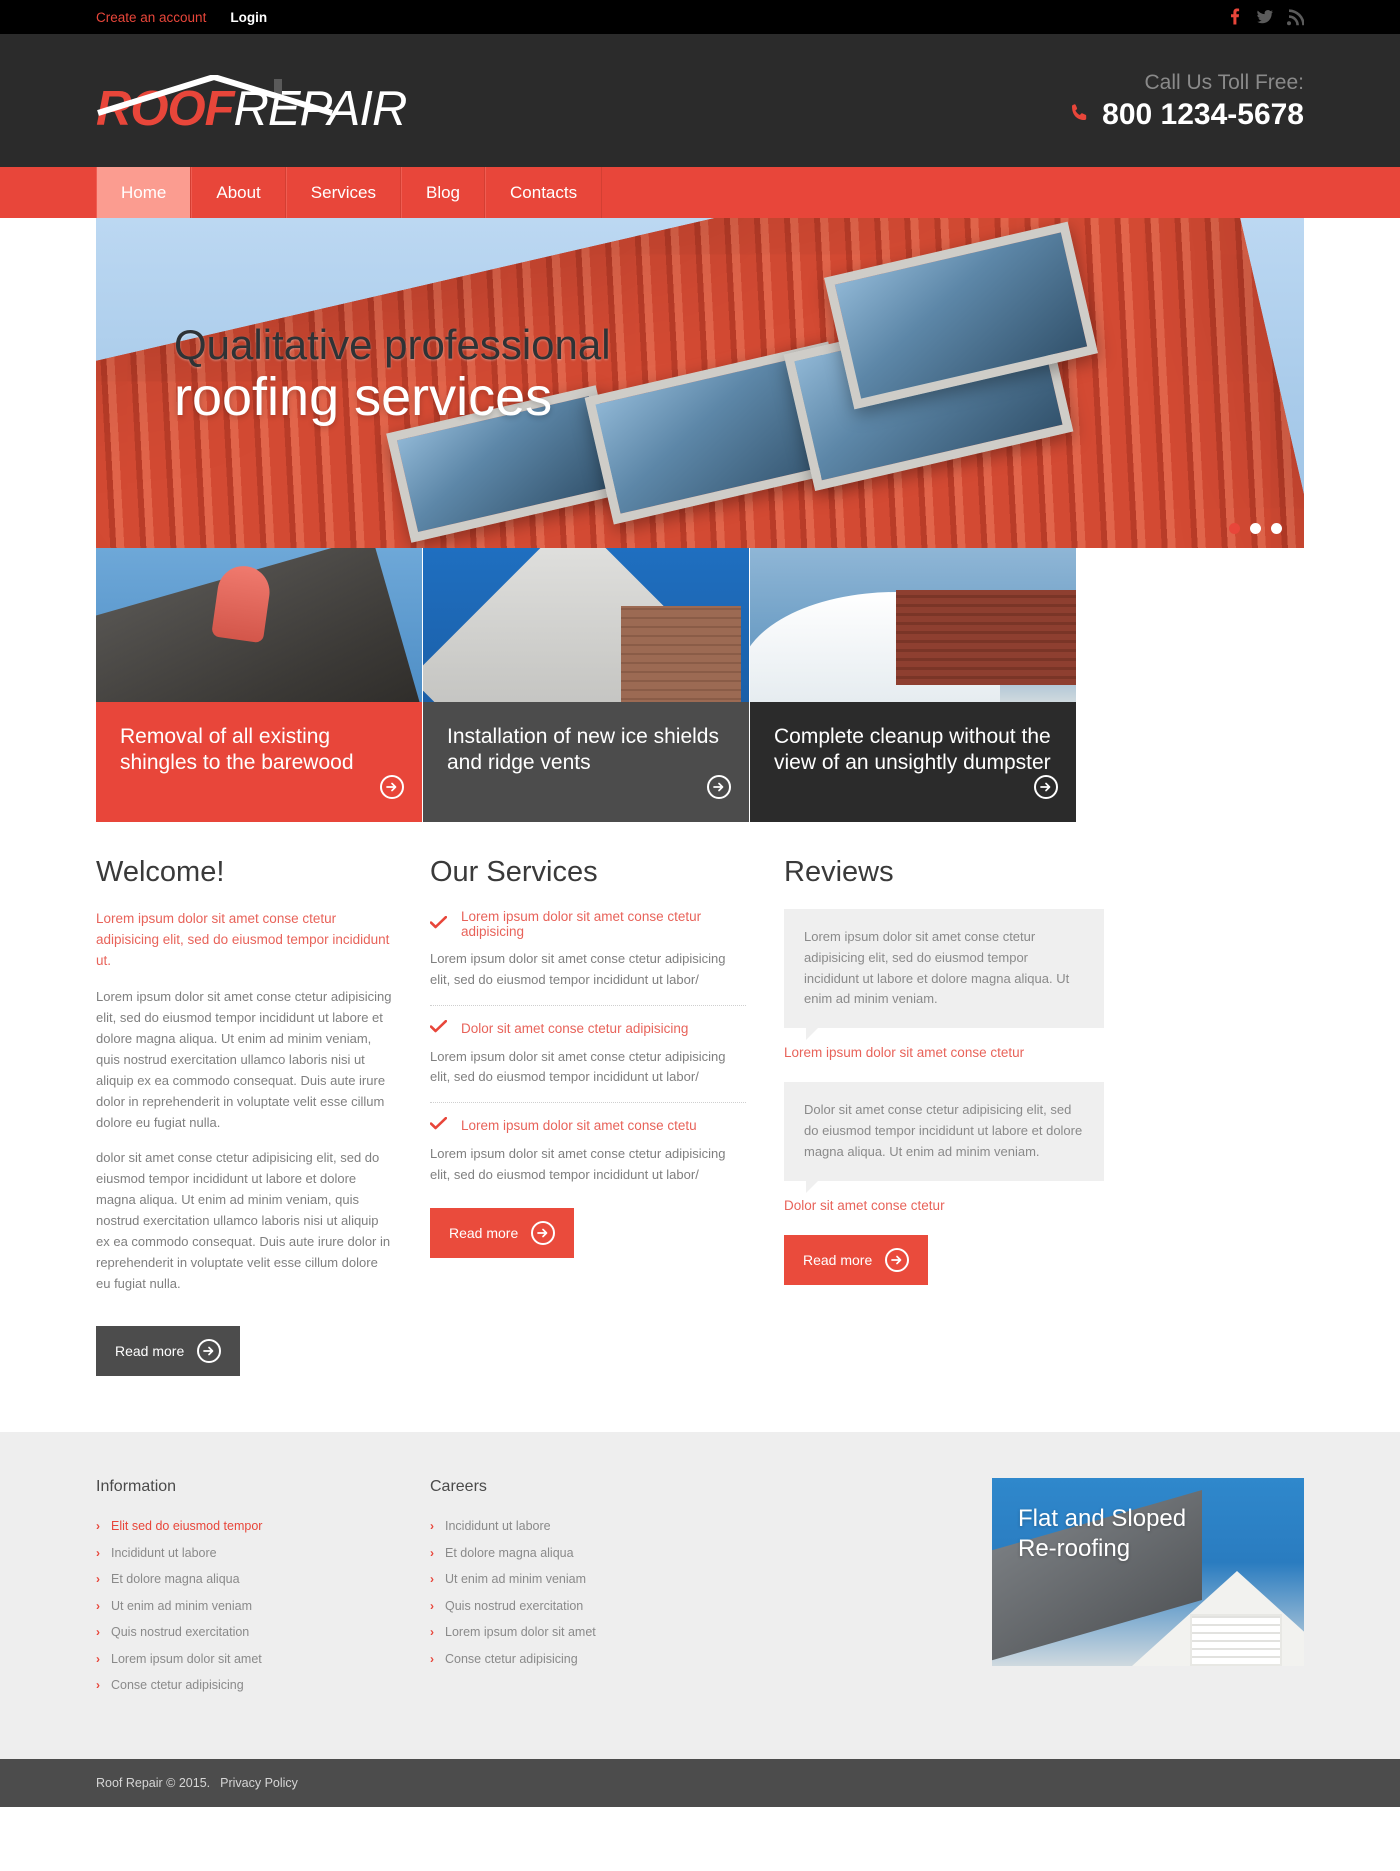  I want to click on check-icon, so click(438, 1028).